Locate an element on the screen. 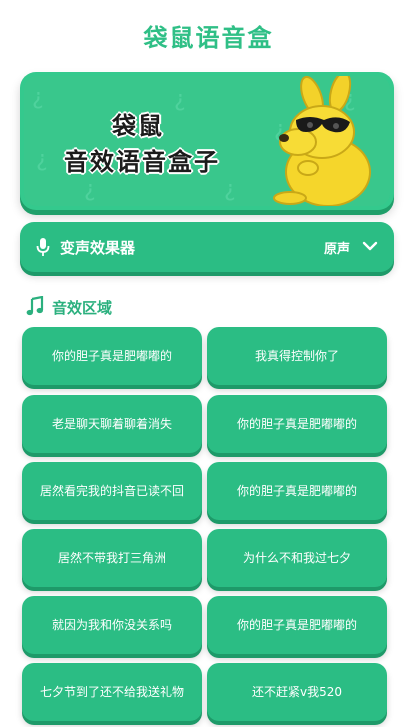  app-title: 袋鼠语音盒 is located at coordinates (208, 38).